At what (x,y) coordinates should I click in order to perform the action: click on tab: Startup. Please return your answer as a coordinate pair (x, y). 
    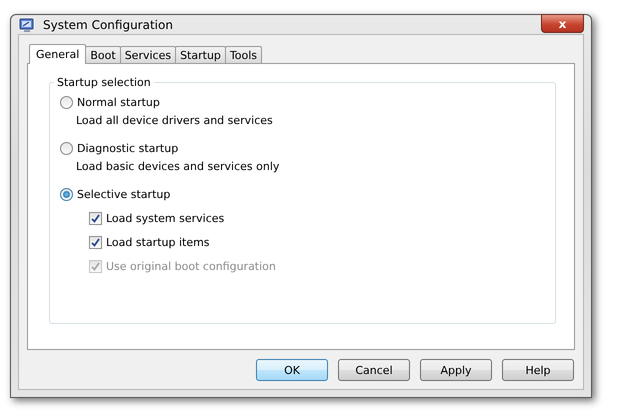
    Looking at the image, I should click on (200, 54).